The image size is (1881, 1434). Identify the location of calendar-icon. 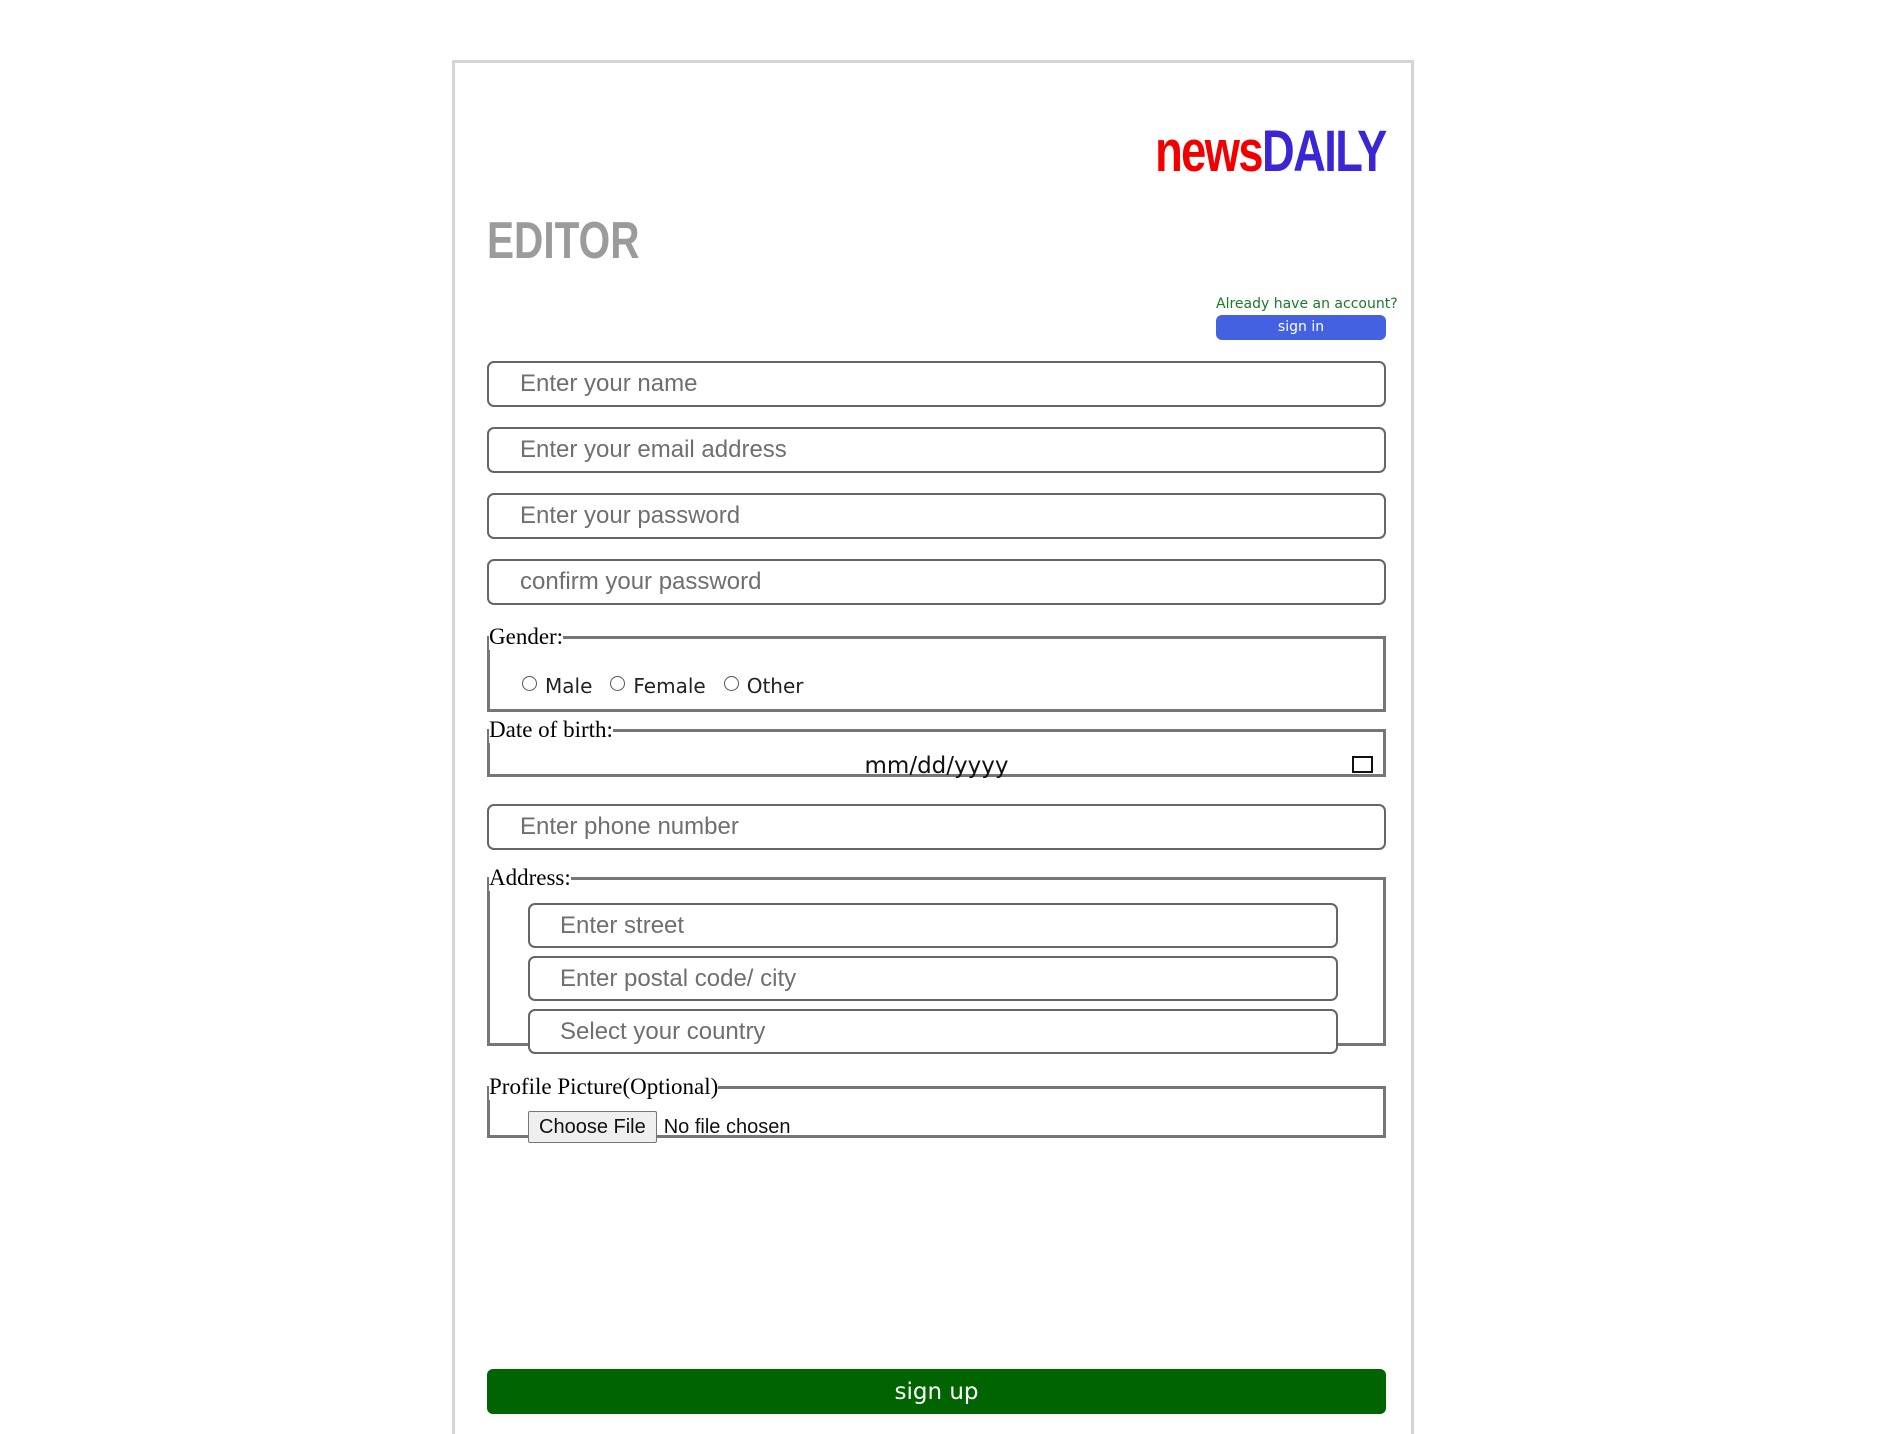
(1362, 764).